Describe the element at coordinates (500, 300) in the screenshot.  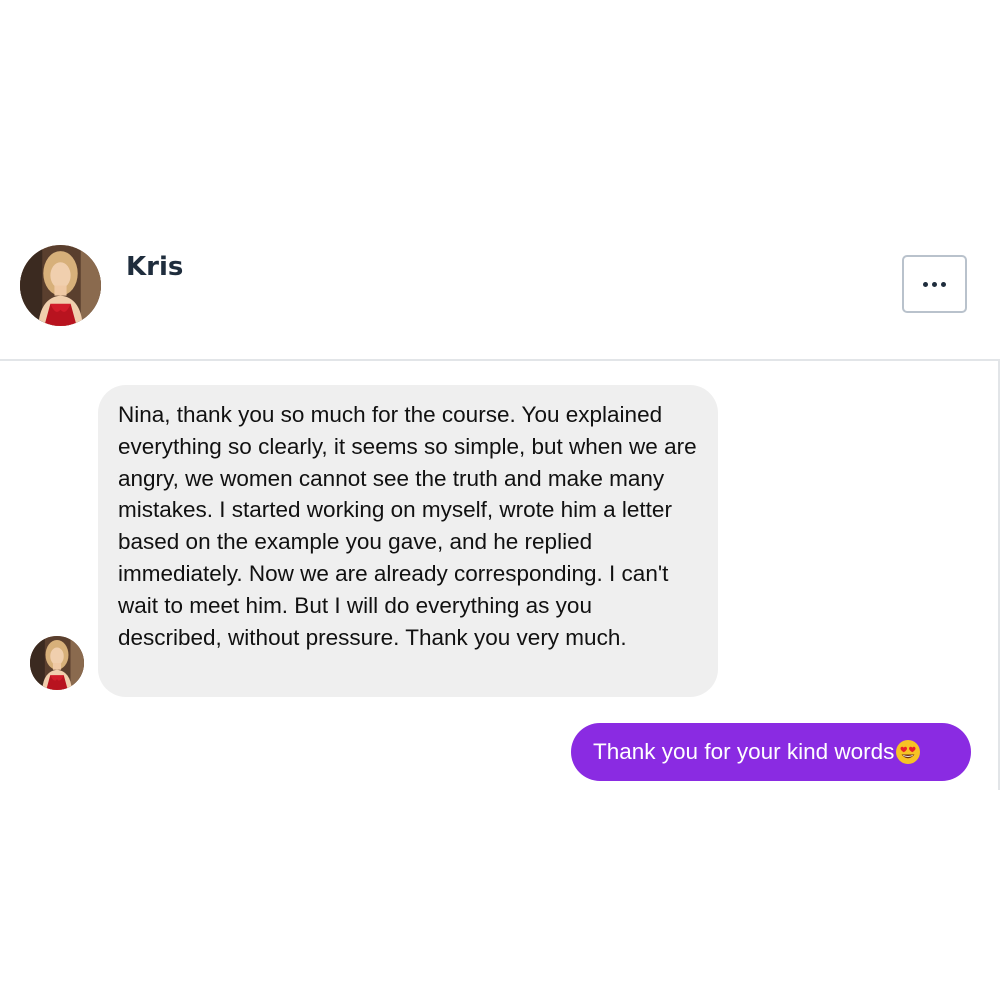
I see `chat-header: Kris` at that location.